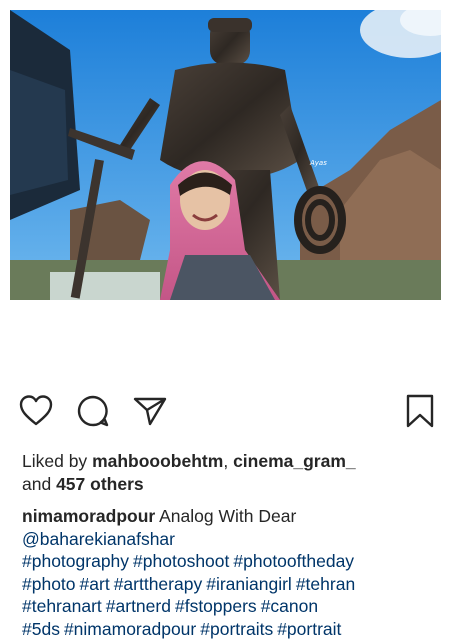 The width and height of the screenshot is (450, 641). Describe the element at coordinates (294, 461) in the screenshot. I see `liker-username-2: cinema_gram_` at that location.